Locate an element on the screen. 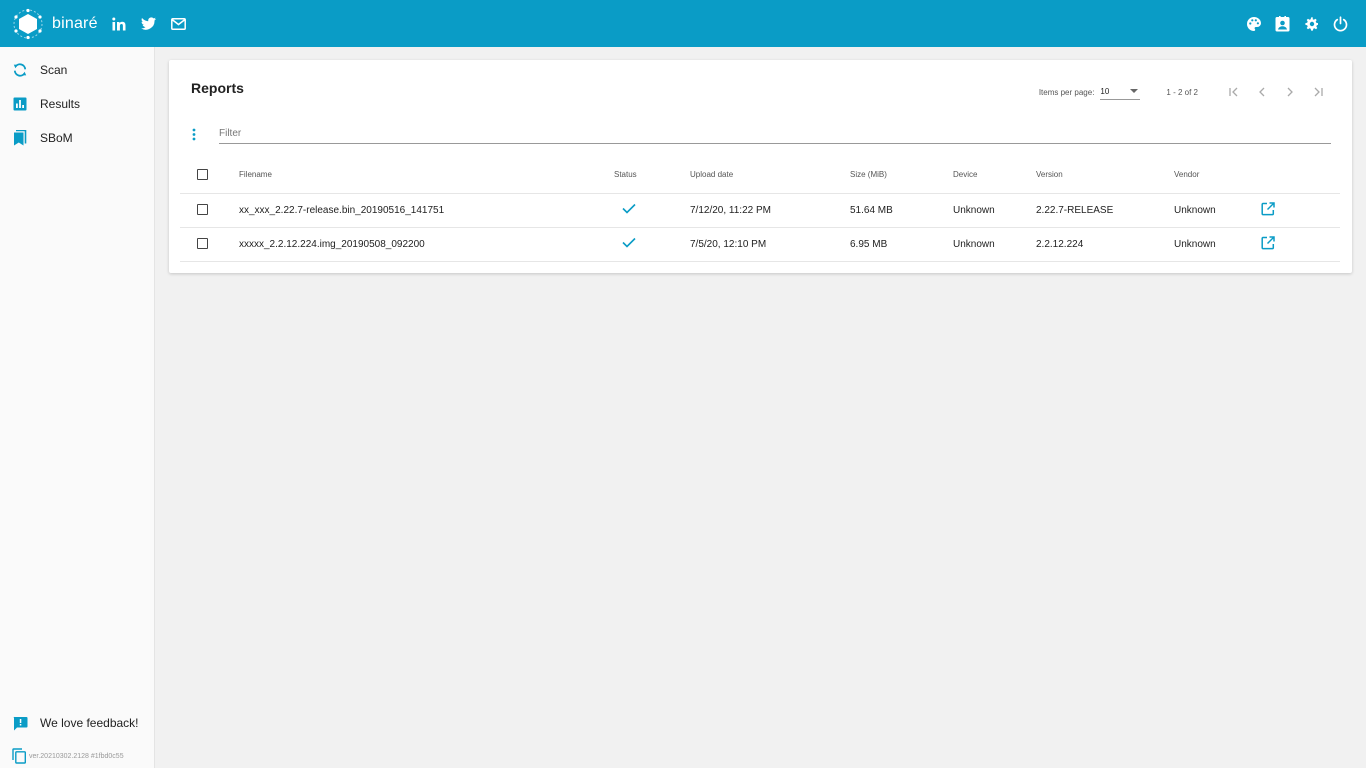 This screenshot has height=768, width=1366. first-page-button is located at coordinates (1234, 92).